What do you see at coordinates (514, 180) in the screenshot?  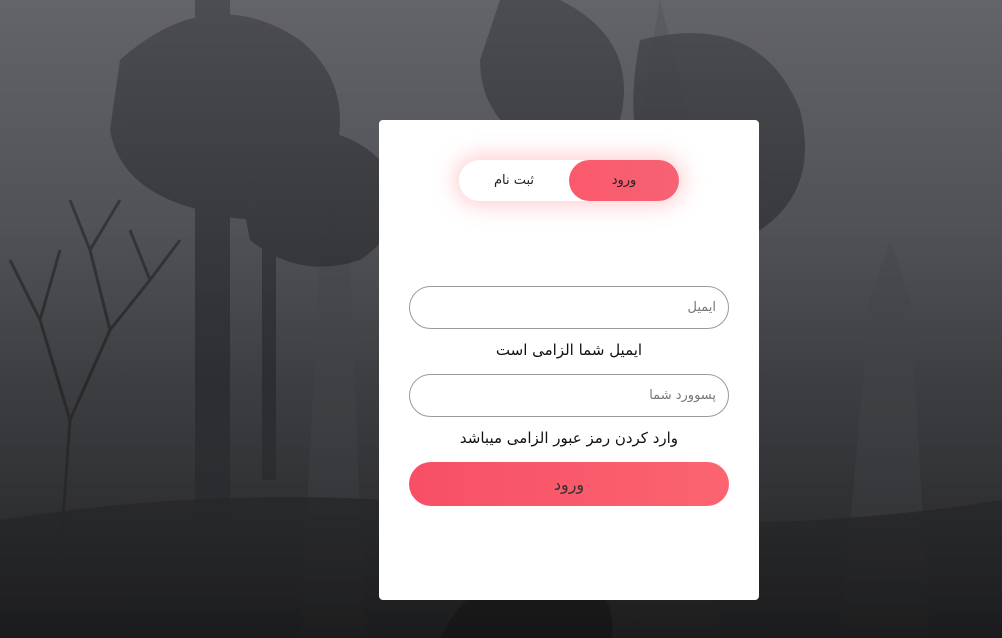 I see `tab-signup: ثبت نام` at bounding box center [514, 180].